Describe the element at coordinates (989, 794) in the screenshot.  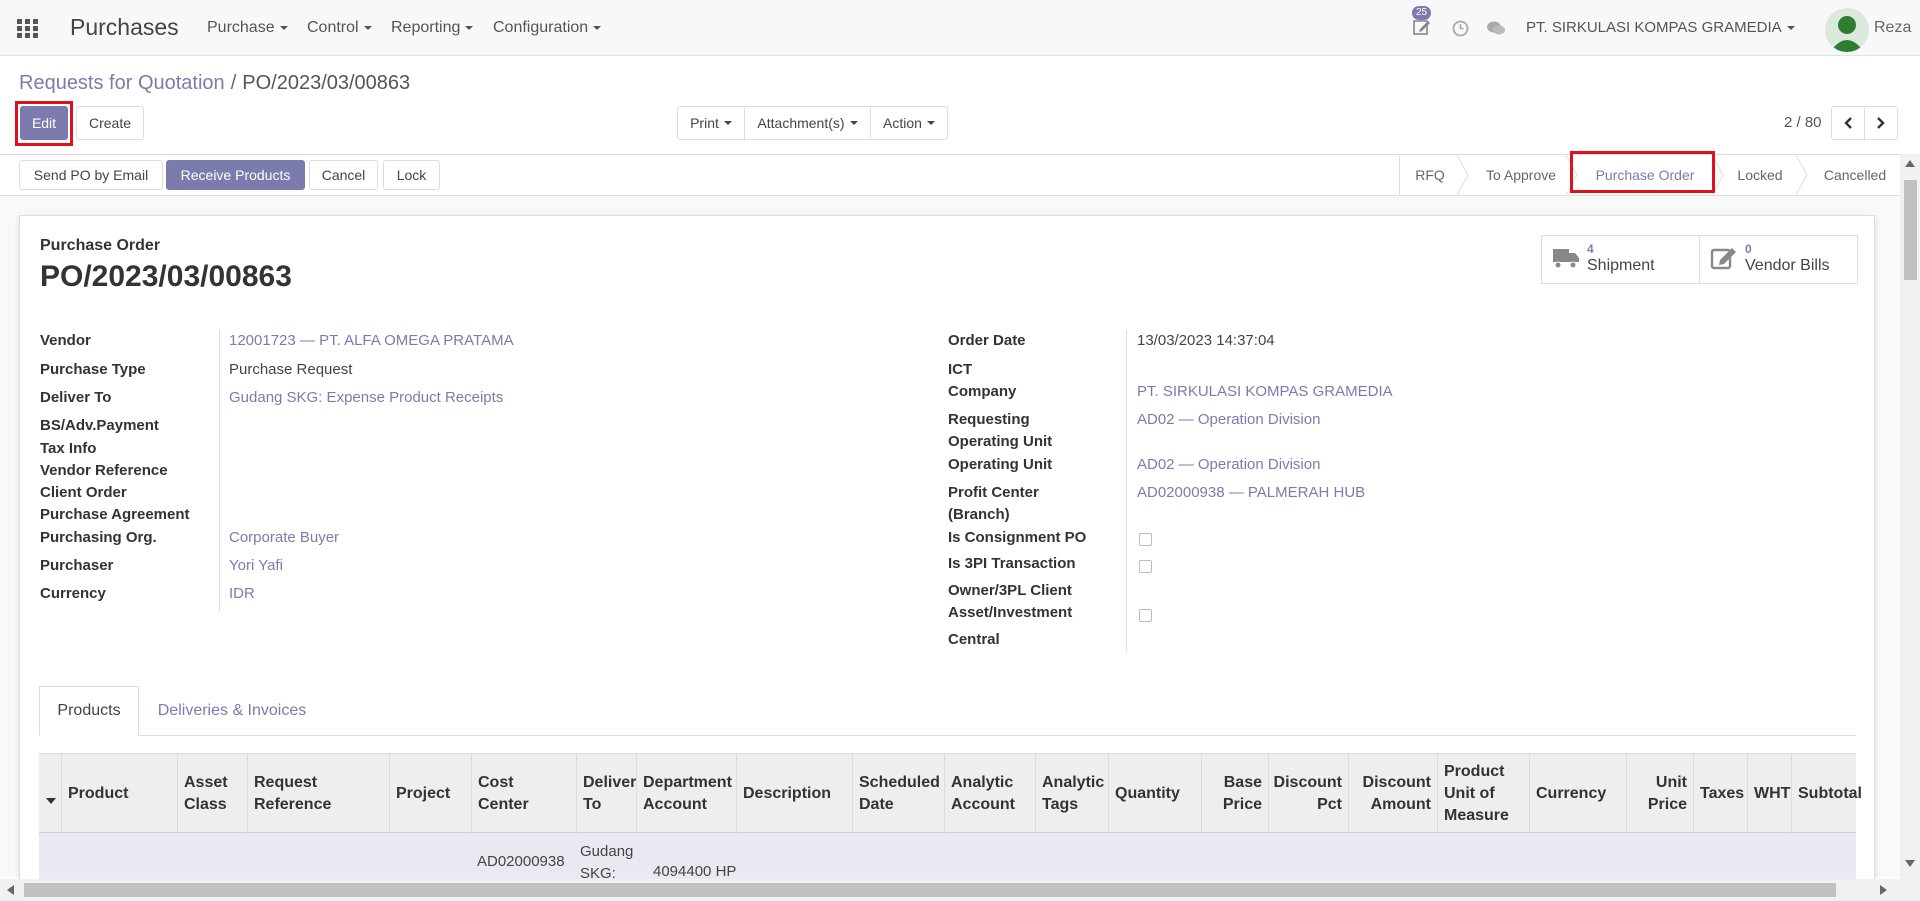
I see `col-analytic-account: Analytic Account` at that location.